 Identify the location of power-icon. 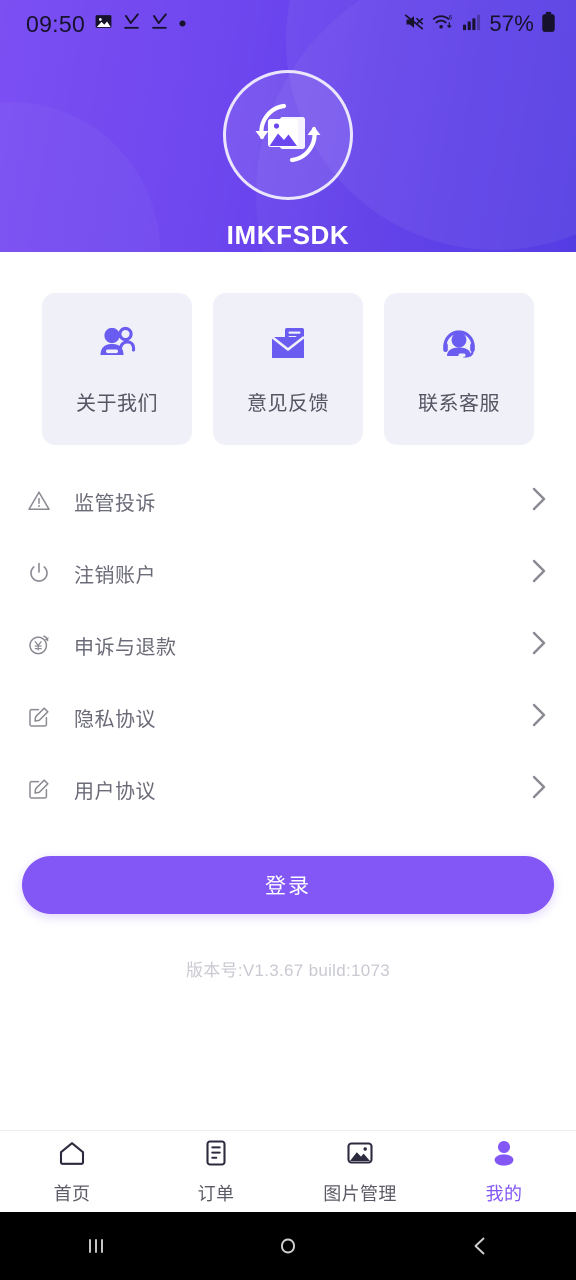
(39, 573).